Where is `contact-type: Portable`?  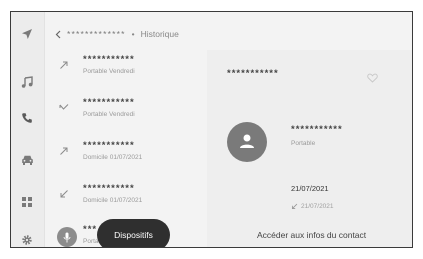 contact-type: Portable is located at coordinates (303, 143).